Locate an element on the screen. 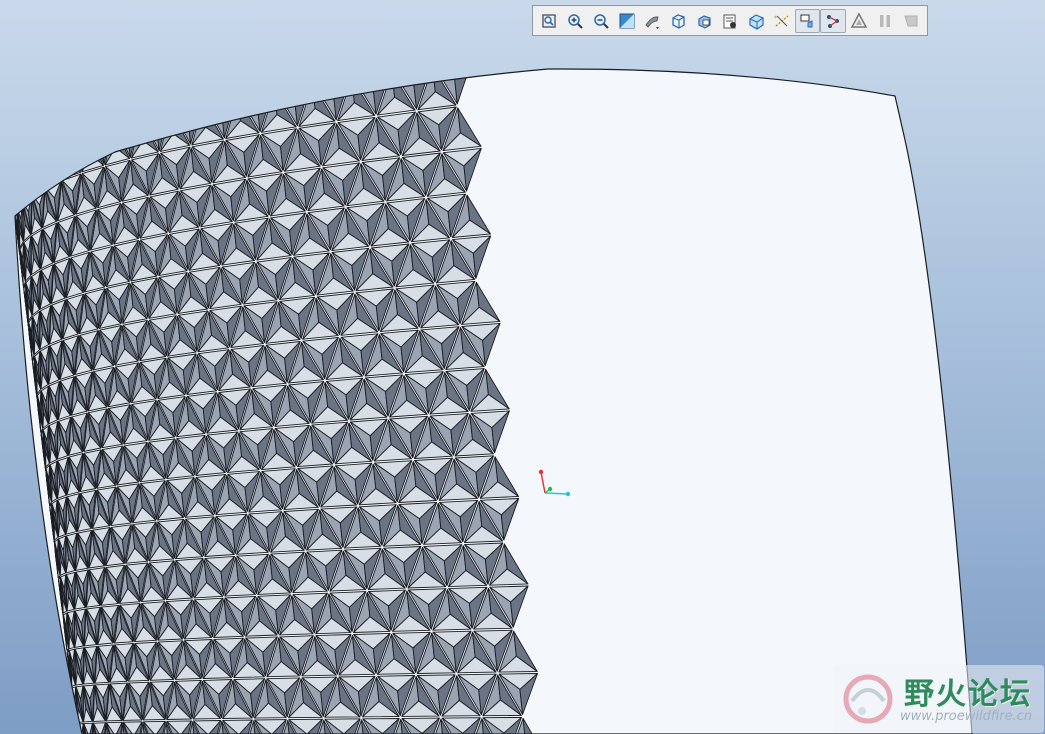 The height and width of the screenshot is (734, 1045). named-view-button is located at coordinates (756, 21).